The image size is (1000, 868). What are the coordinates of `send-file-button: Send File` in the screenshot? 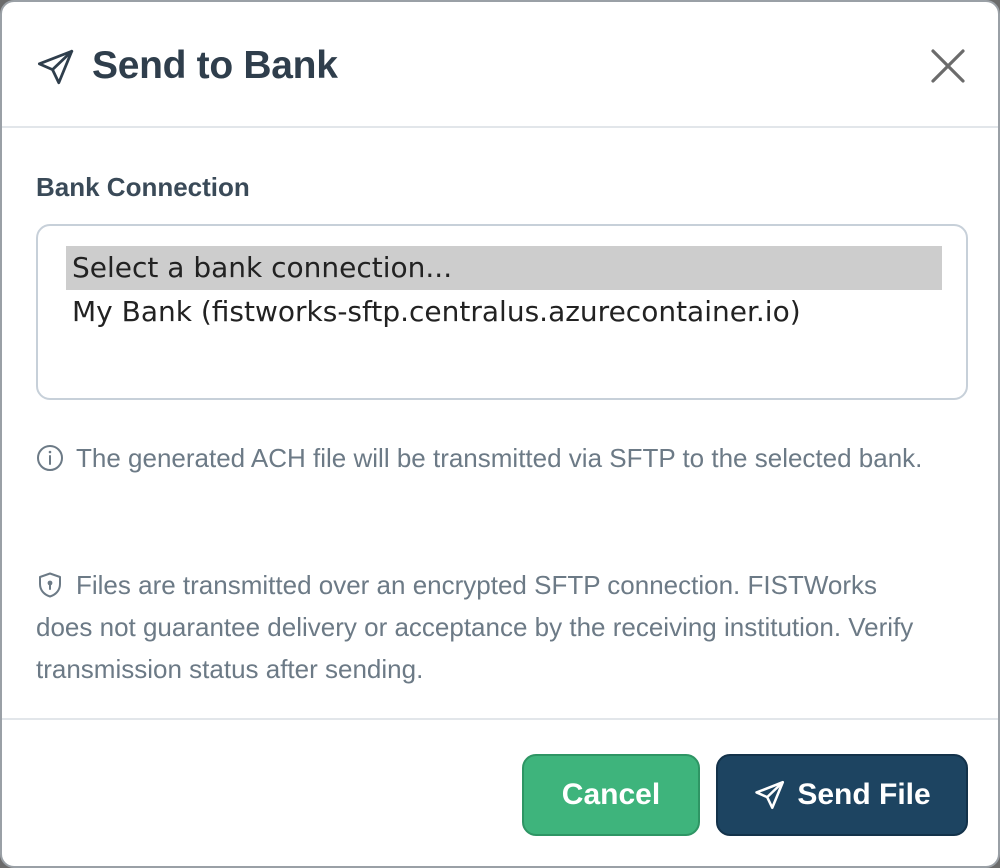 It's located at (842, 795).